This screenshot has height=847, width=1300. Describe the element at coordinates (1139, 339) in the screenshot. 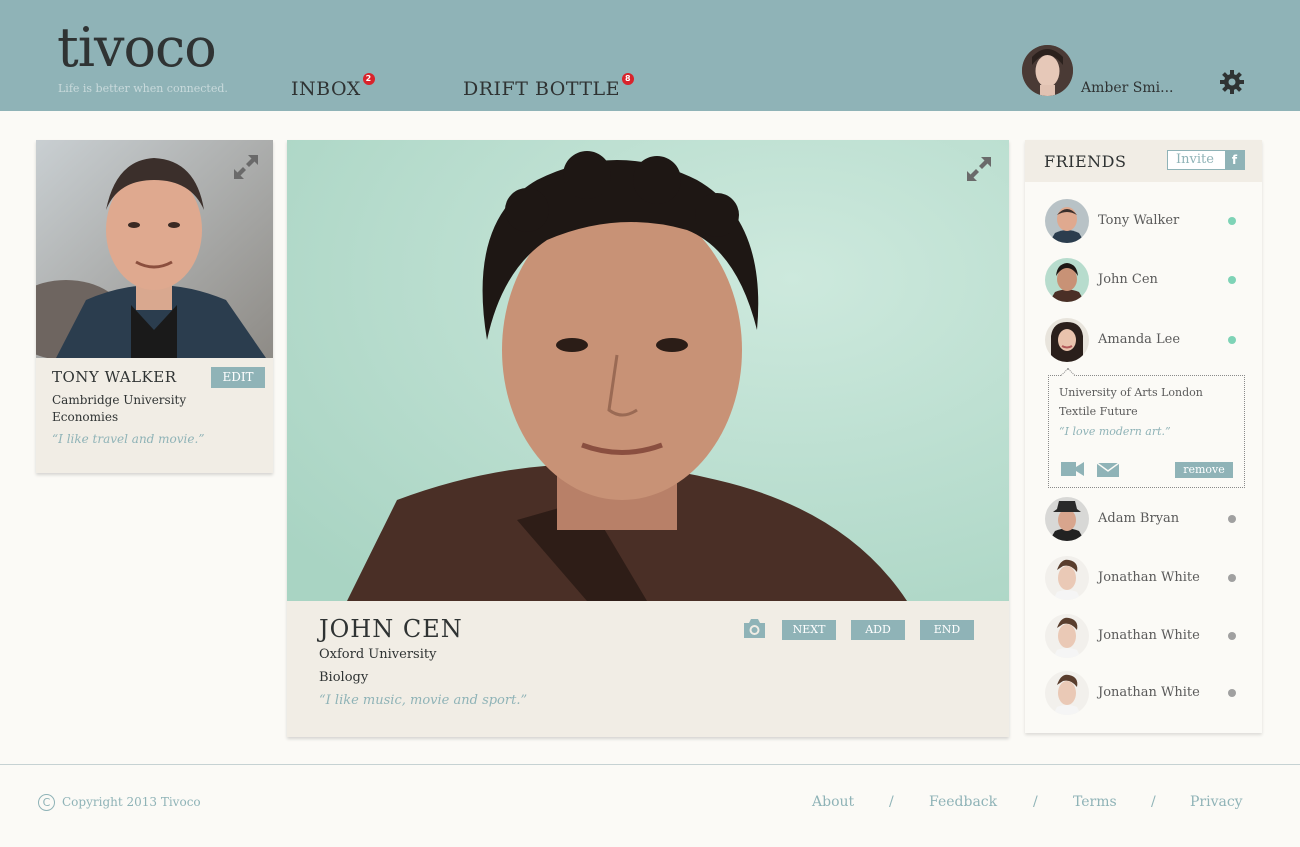

I see `friend-name: Amanda Lee` at that location.